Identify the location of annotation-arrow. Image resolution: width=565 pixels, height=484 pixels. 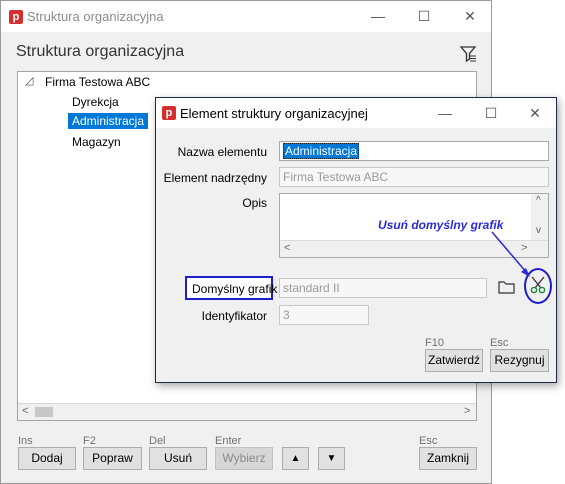
(509, 252).